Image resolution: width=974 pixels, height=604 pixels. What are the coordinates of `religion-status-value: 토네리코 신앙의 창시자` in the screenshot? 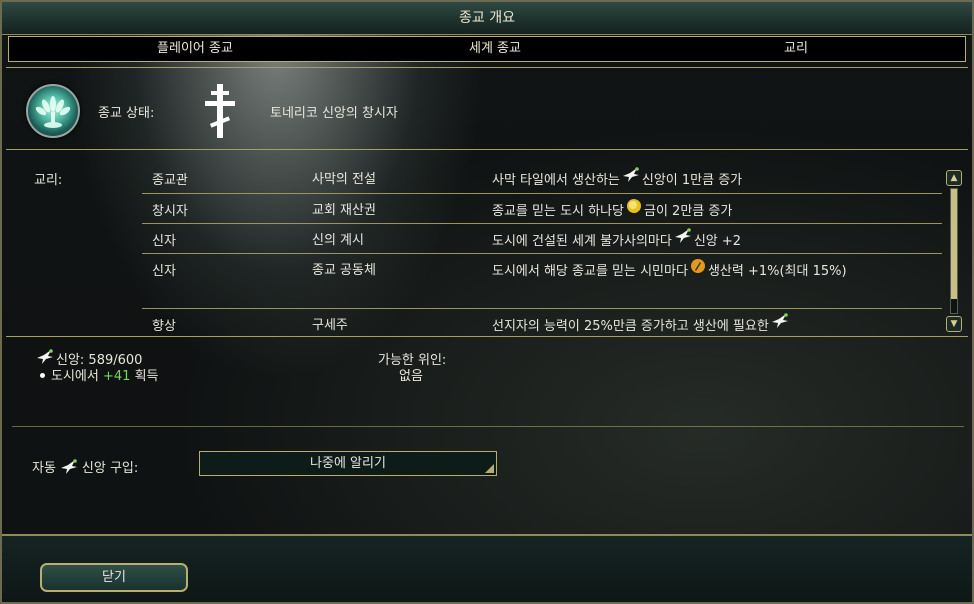 It's located at (334, 113).